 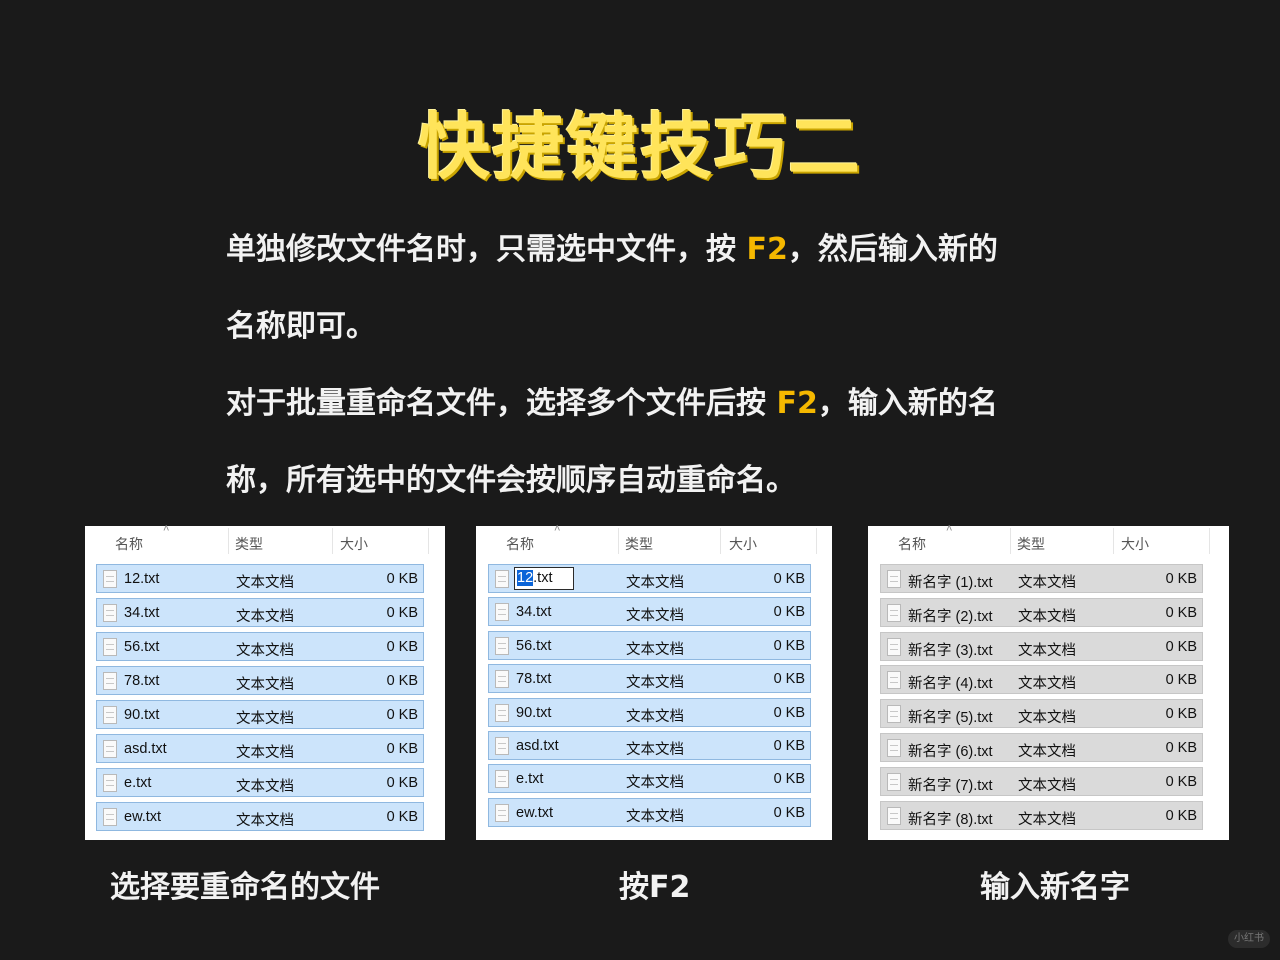 What do you see at coordinates (892, 249) in the screenshot?
I see `paragraph-text: ，然后输入新的` at bounding box center [892, 249].